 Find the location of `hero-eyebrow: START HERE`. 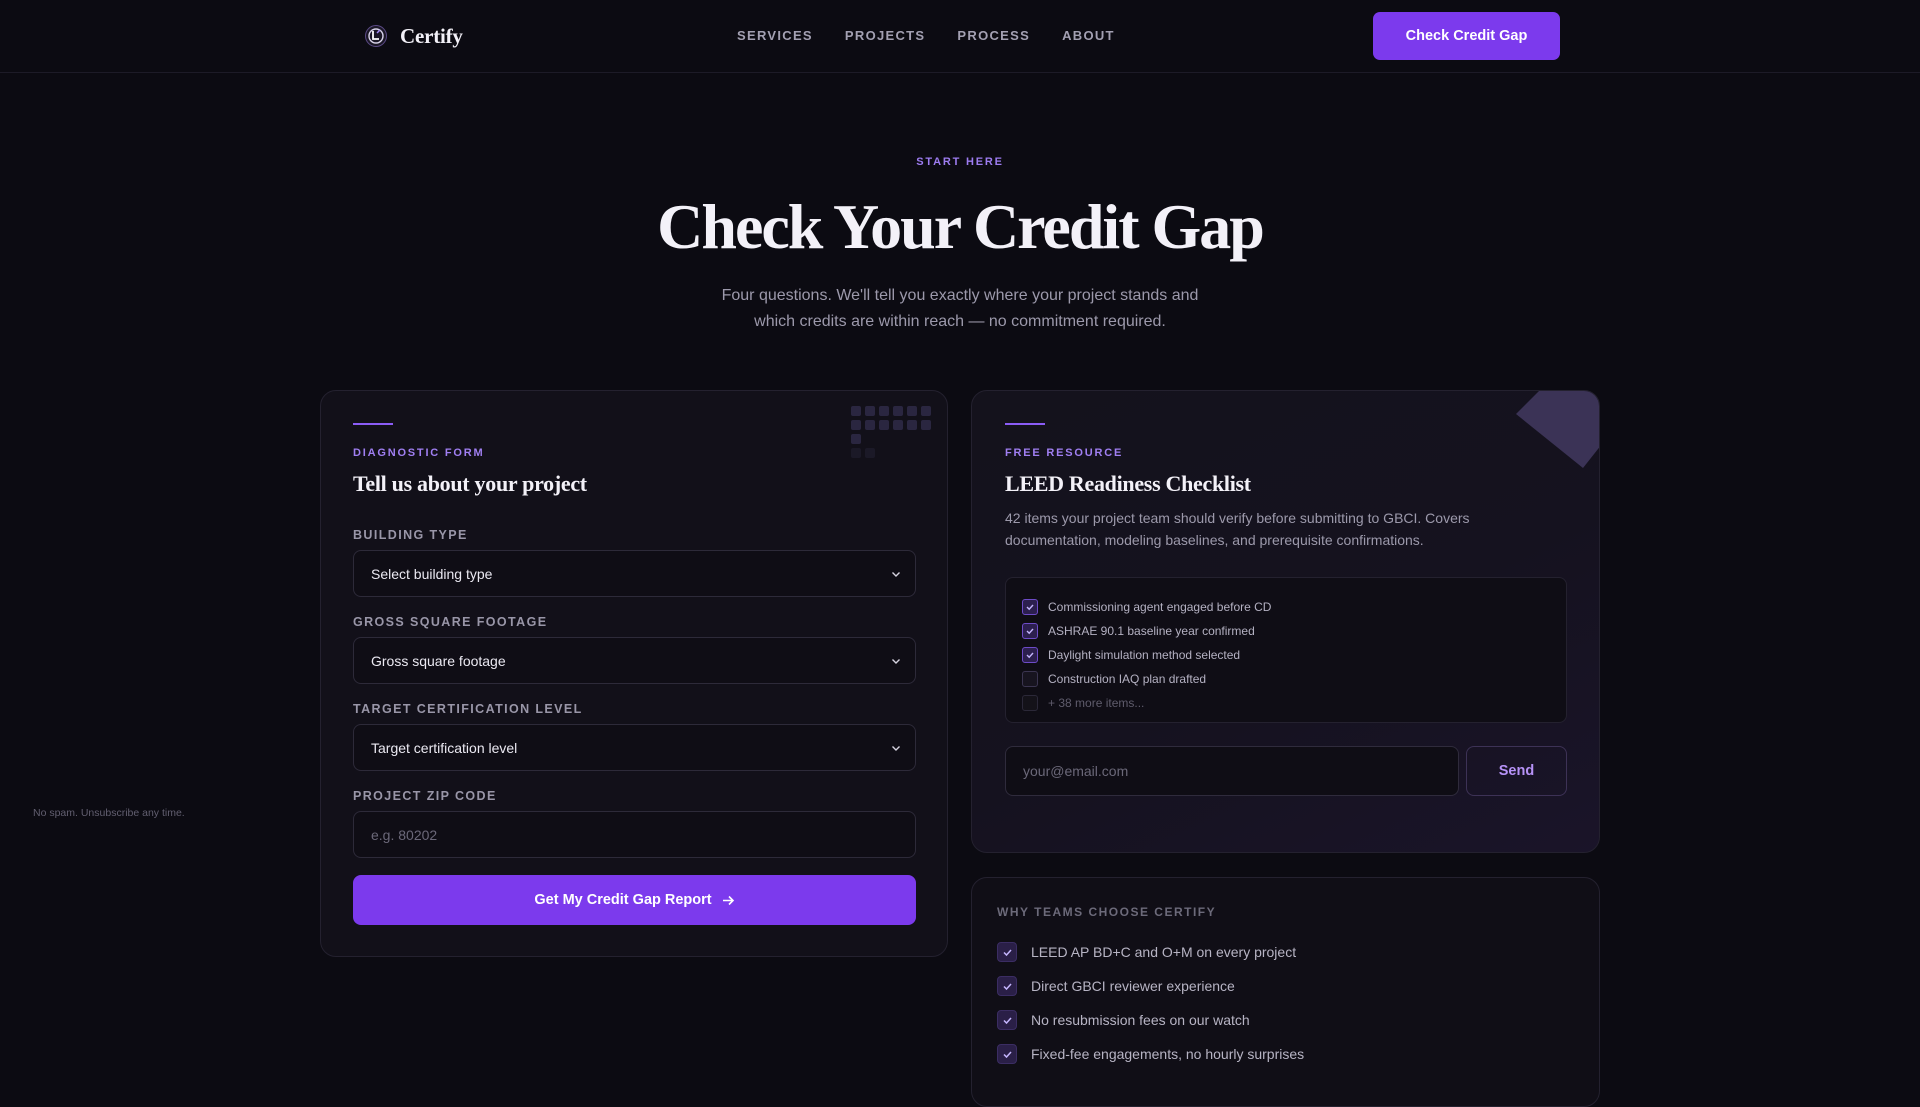

hero-eyebrow: START HERE is located at coordinates (960, 162).